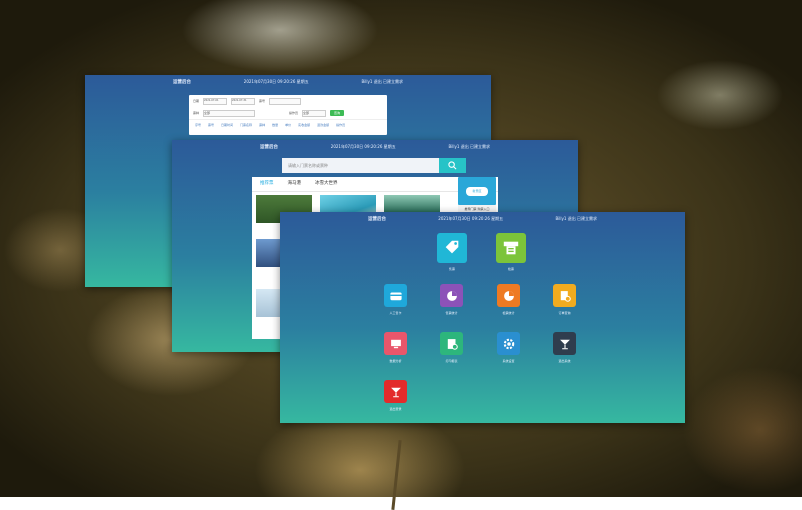  I want to click on query-button: 查询, so click(337, 113).